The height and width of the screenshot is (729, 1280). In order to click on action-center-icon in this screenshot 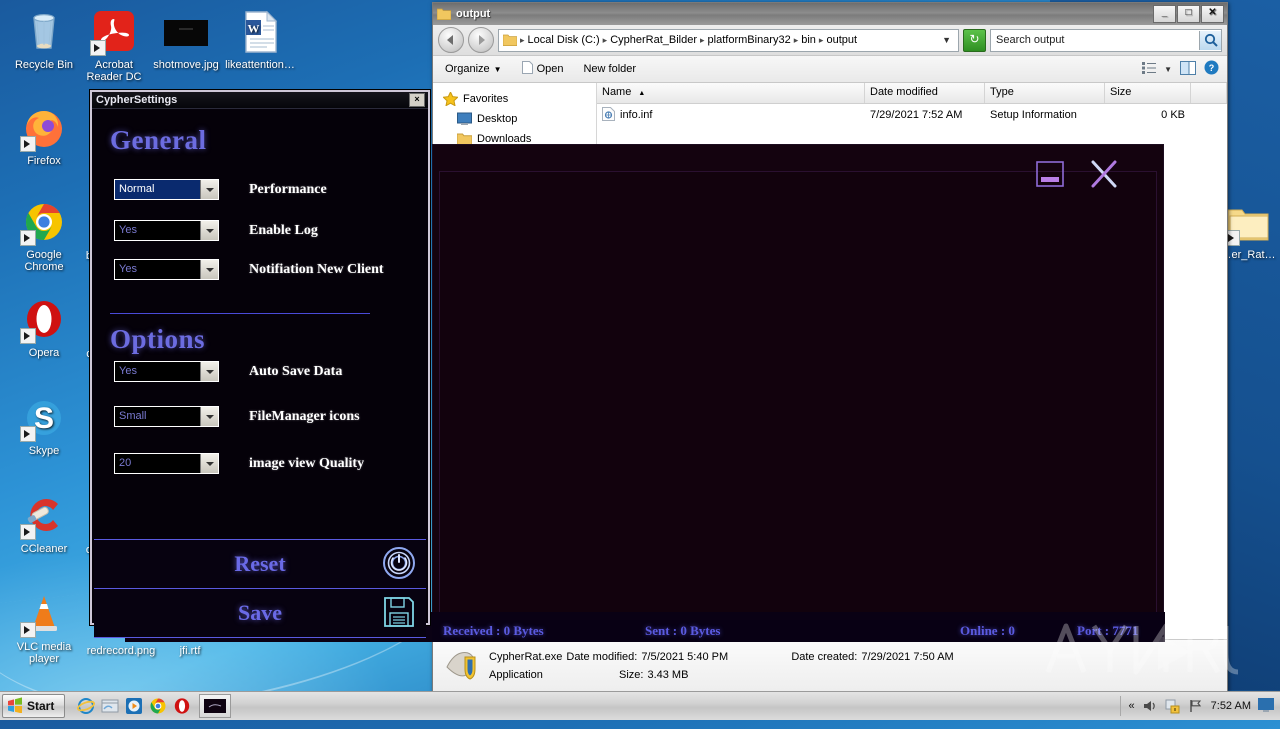, I will do `click(1173, 706)`.